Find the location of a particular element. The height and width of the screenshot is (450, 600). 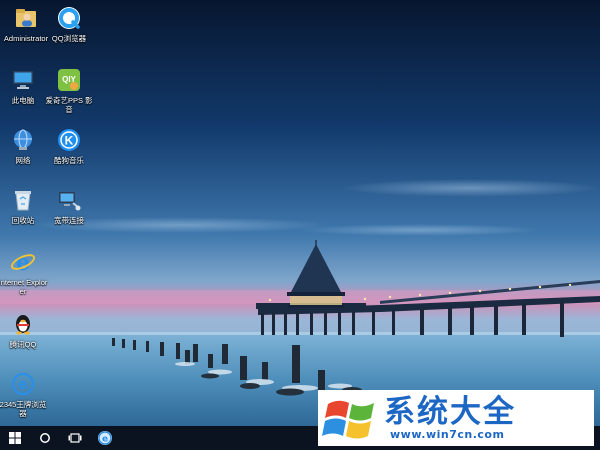

task-view-button is located at coordinates (75, 438).